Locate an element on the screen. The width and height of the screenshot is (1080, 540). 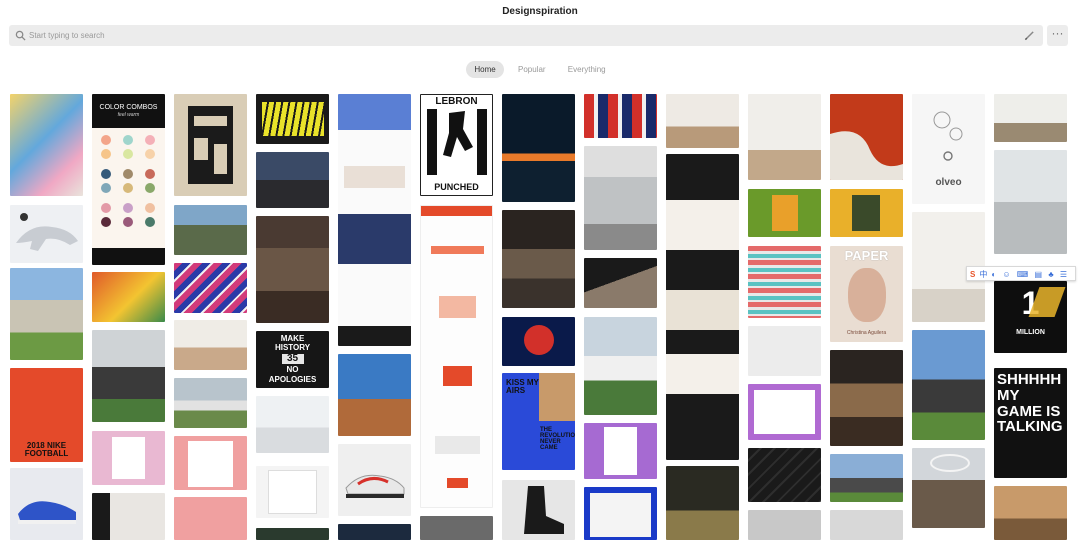
search-input is located at coordinates (519, 35).